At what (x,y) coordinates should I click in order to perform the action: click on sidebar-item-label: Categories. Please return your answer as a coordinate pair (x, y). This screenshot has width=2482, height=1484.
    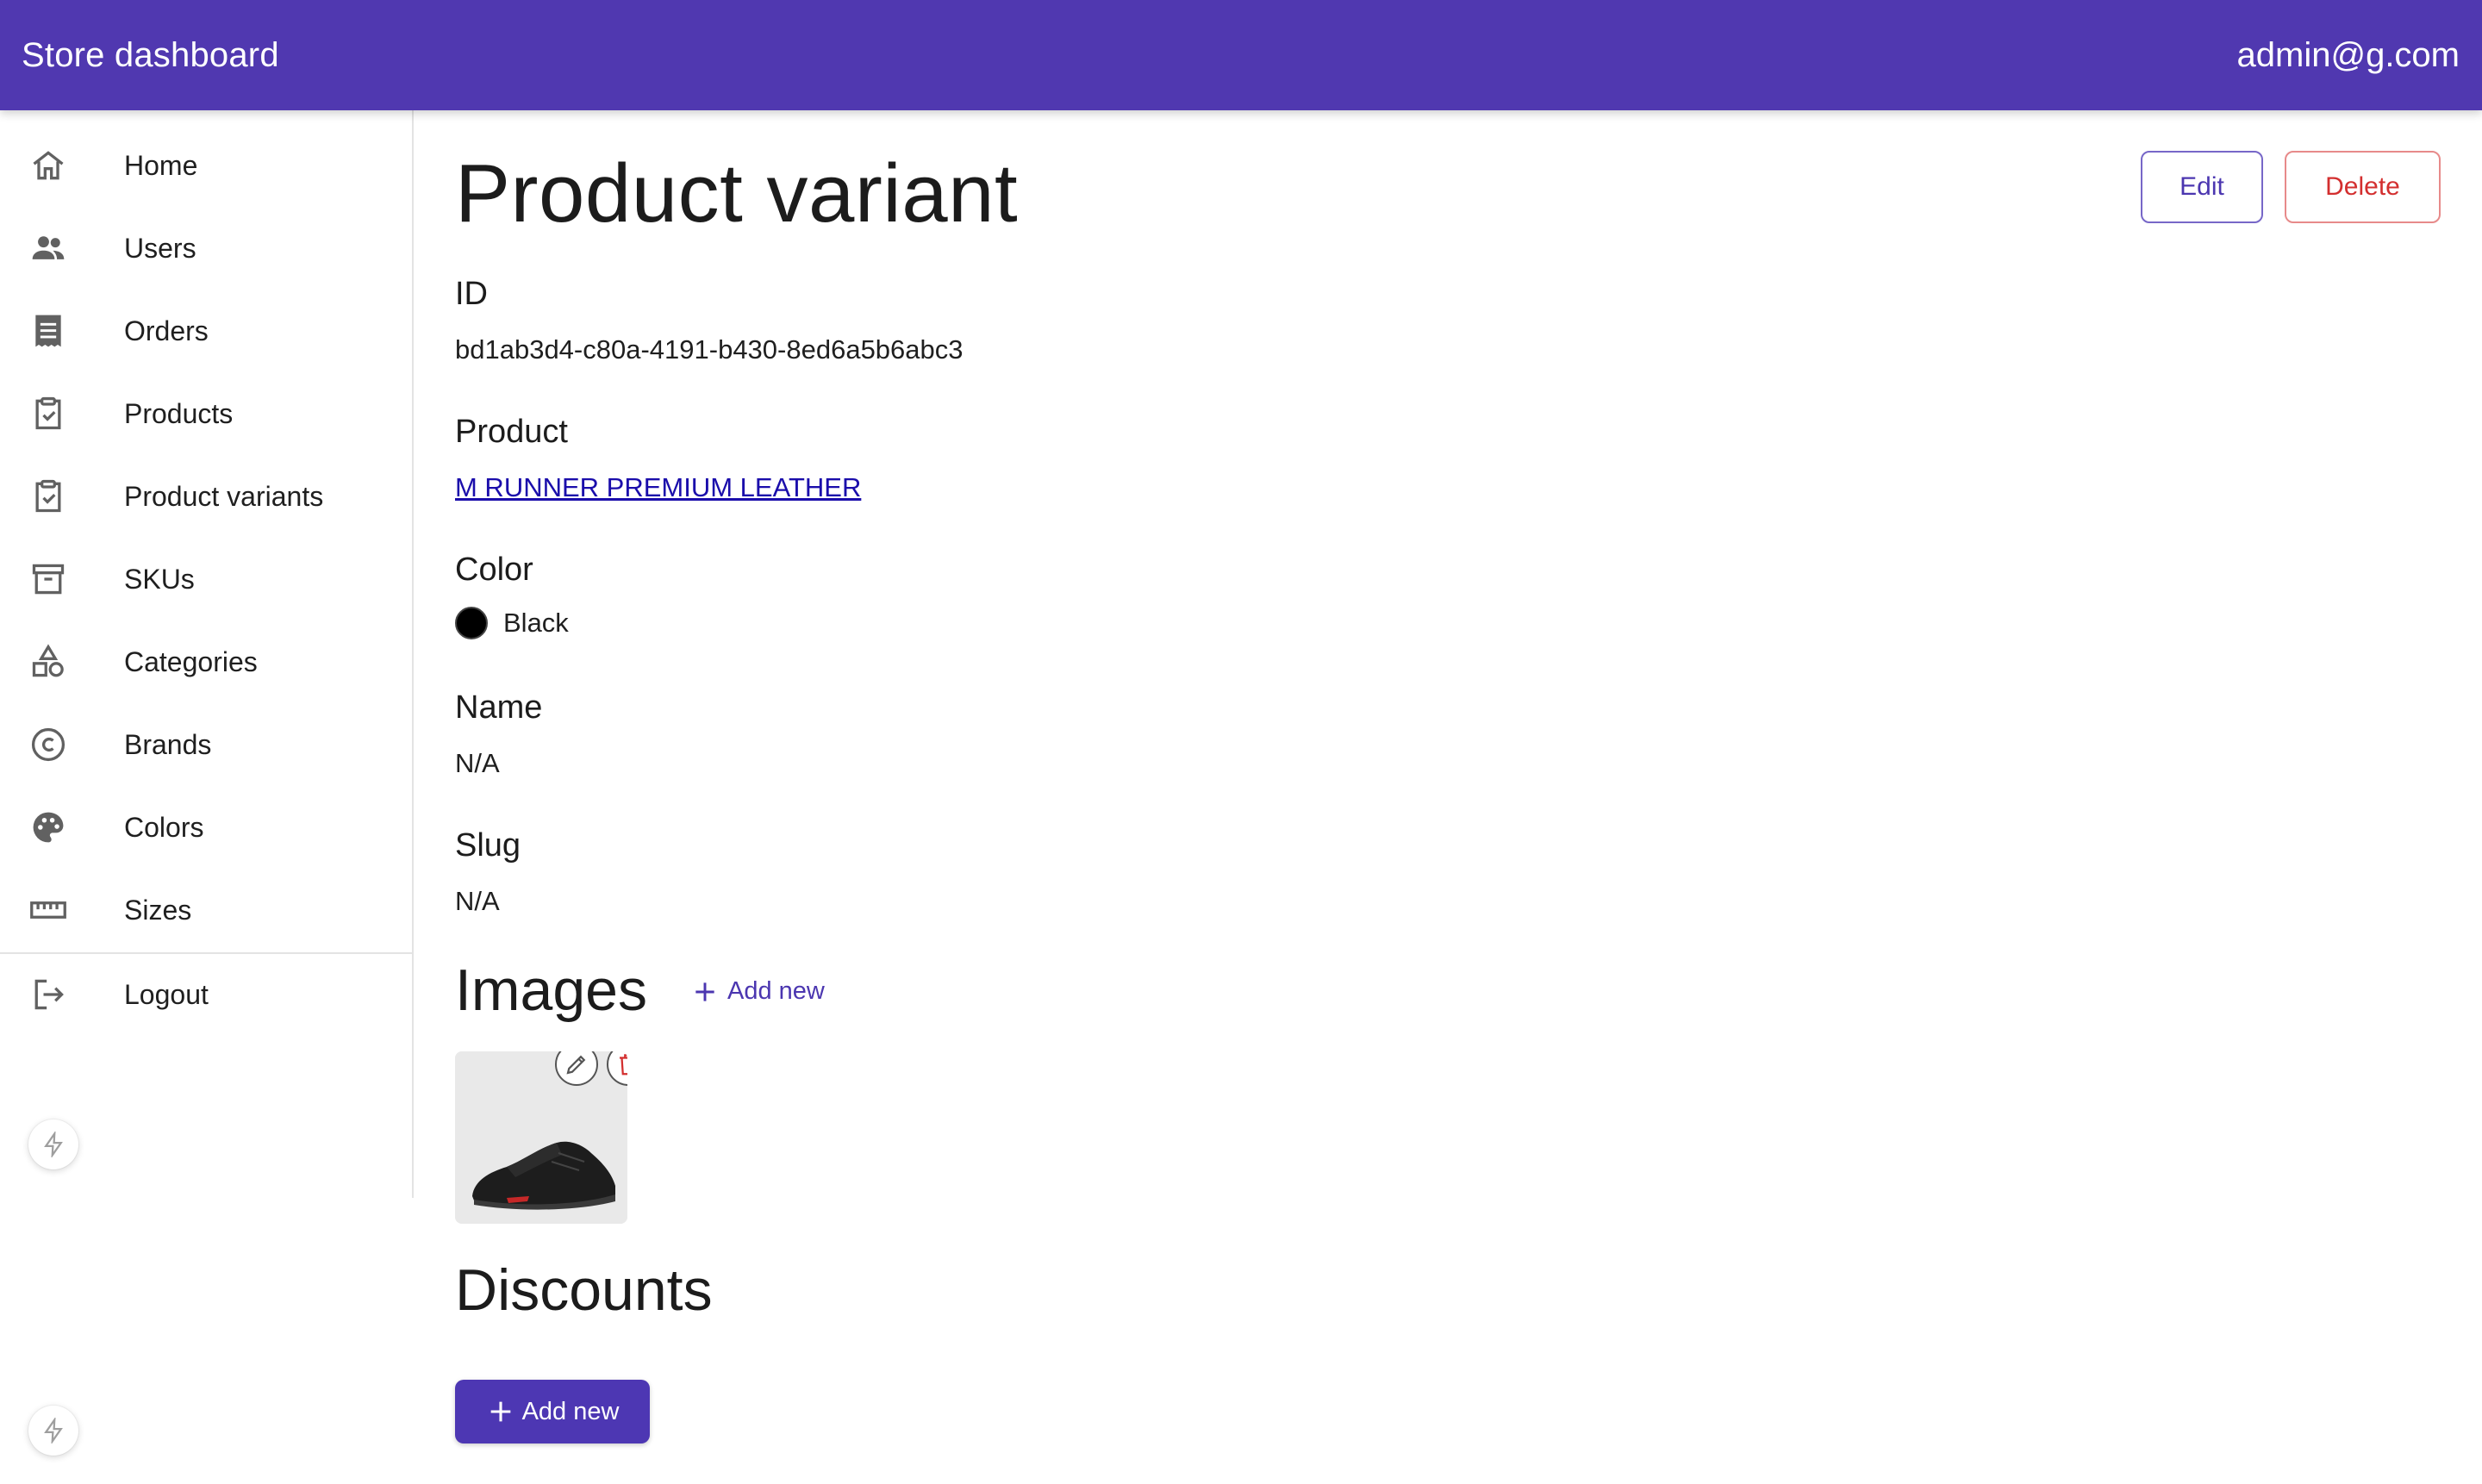
    Looking at the image, I should click on (191, 661).